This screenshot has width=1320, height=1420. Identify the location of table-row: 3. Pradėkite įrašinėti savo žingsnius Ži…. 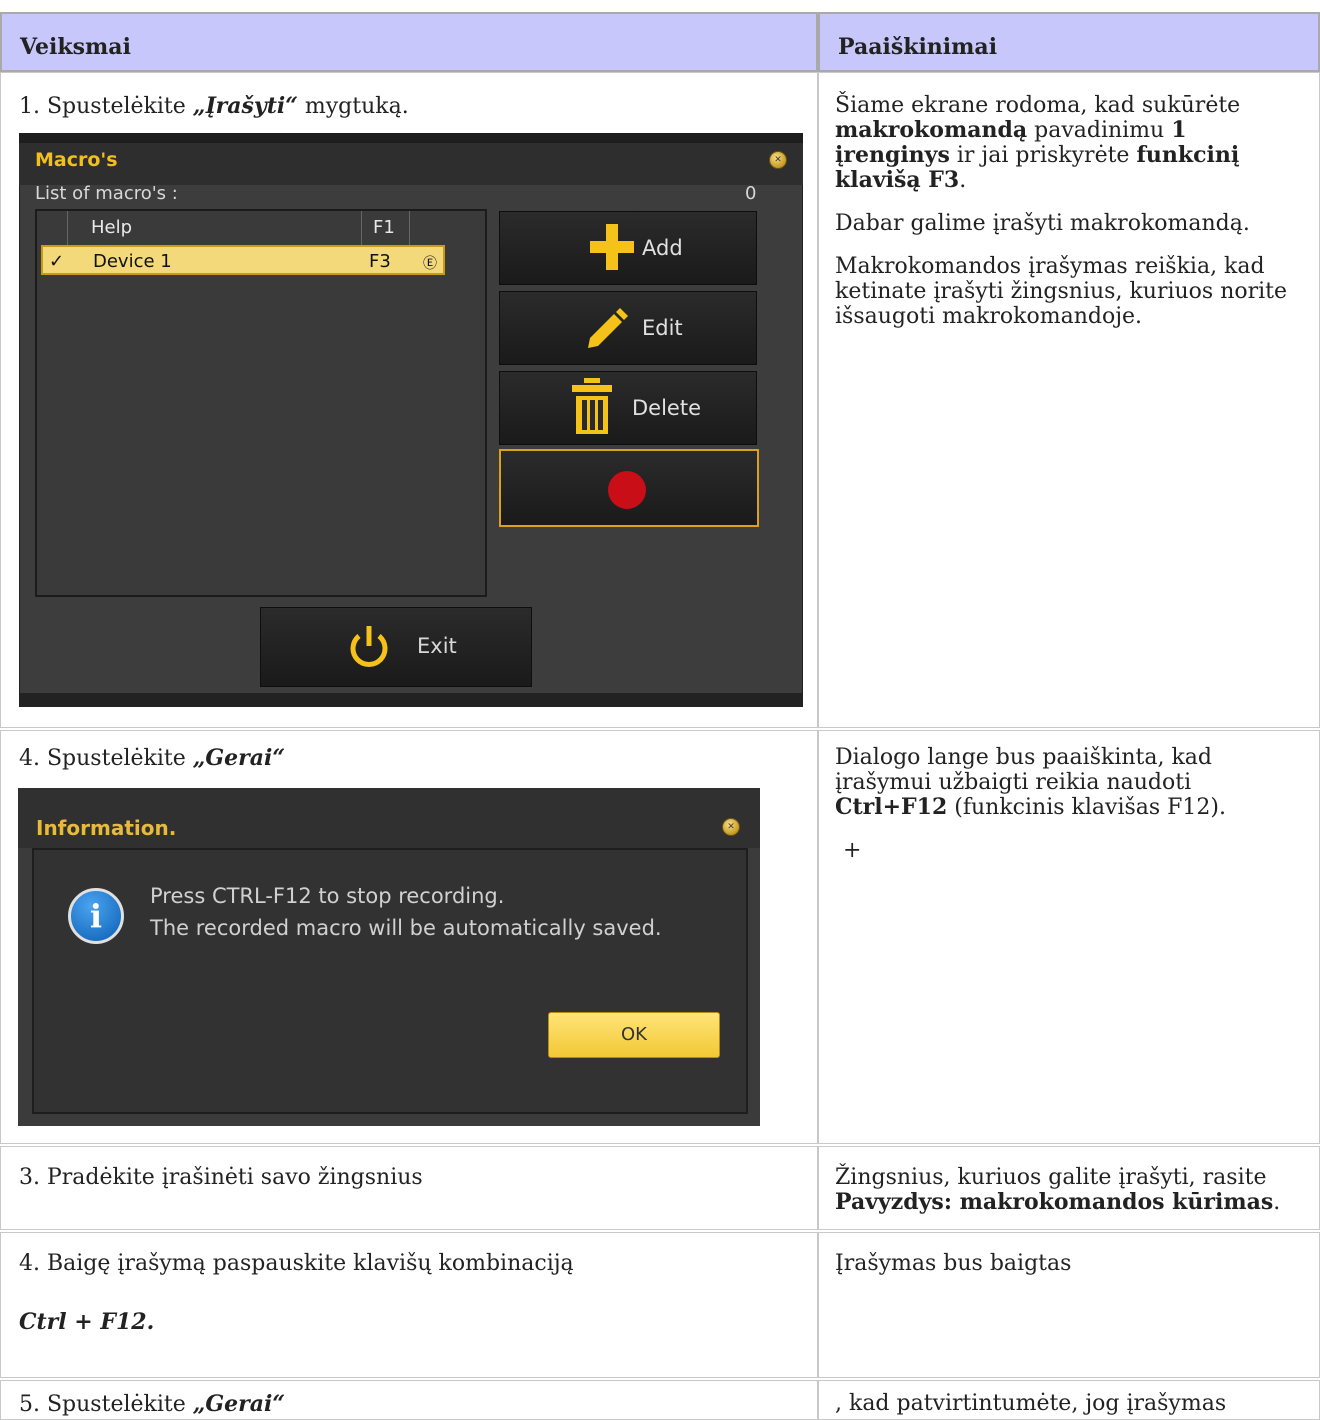
(660, 1188).